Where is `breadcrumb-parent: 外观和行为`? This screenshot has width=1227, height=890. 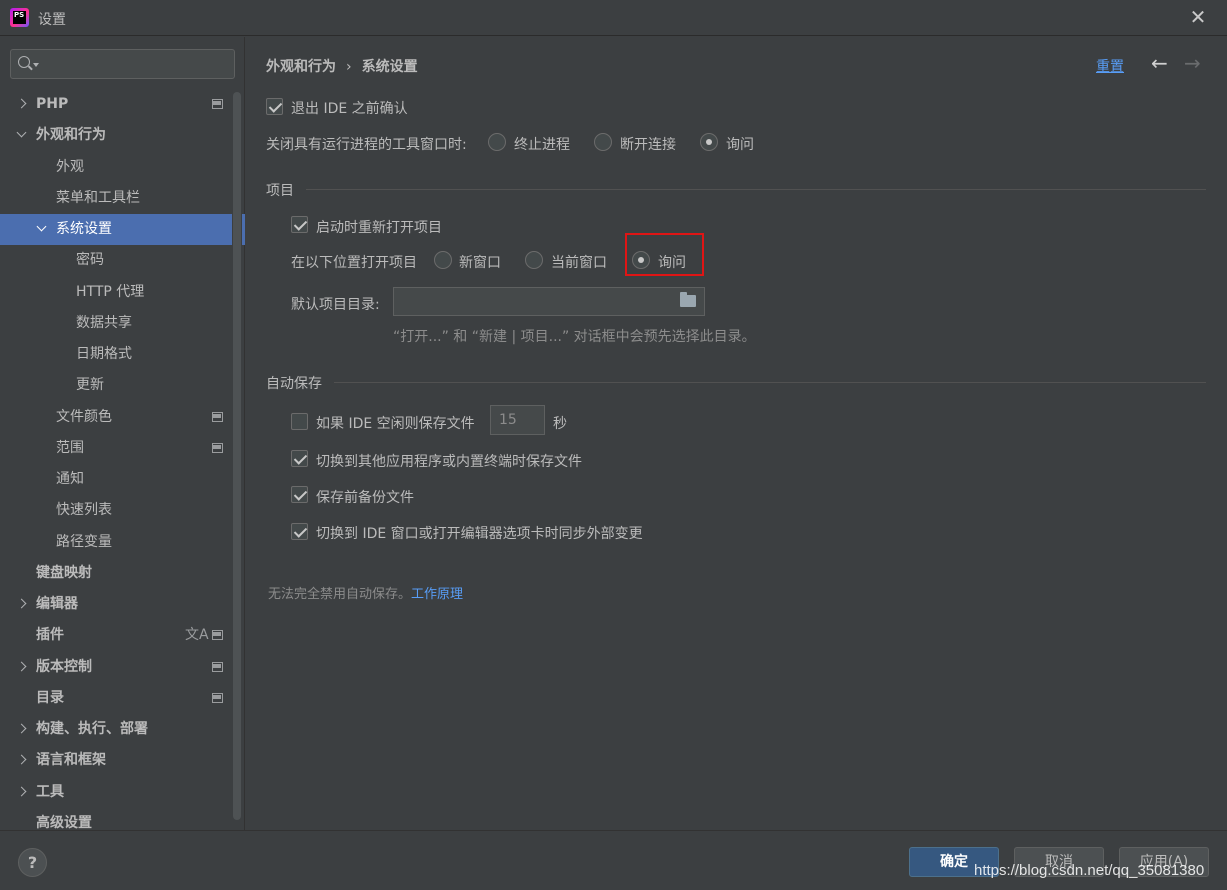
breadcrumb-parent: 外观和行为 is located at coordinates (301, 67).